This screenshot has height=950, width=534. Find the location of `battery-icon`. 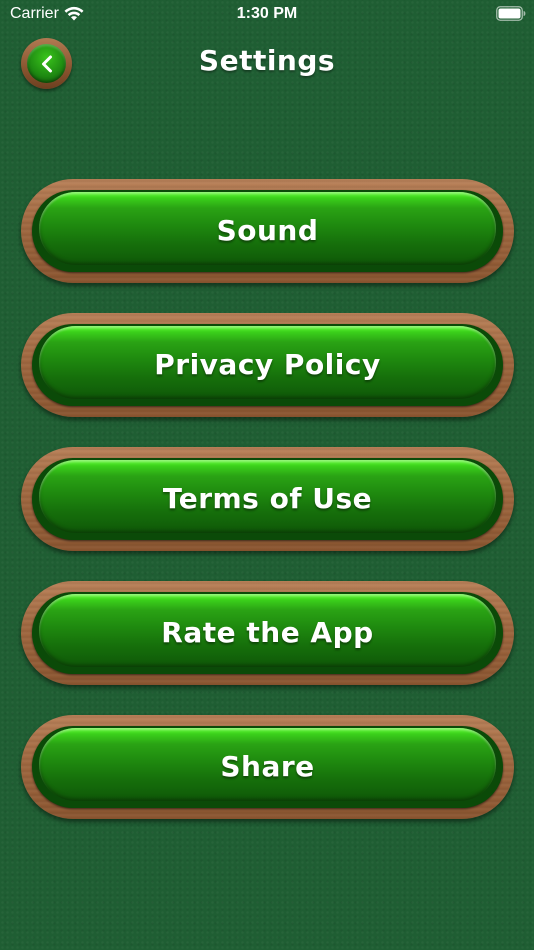

battery-icon is located at coordinates (511, 13).